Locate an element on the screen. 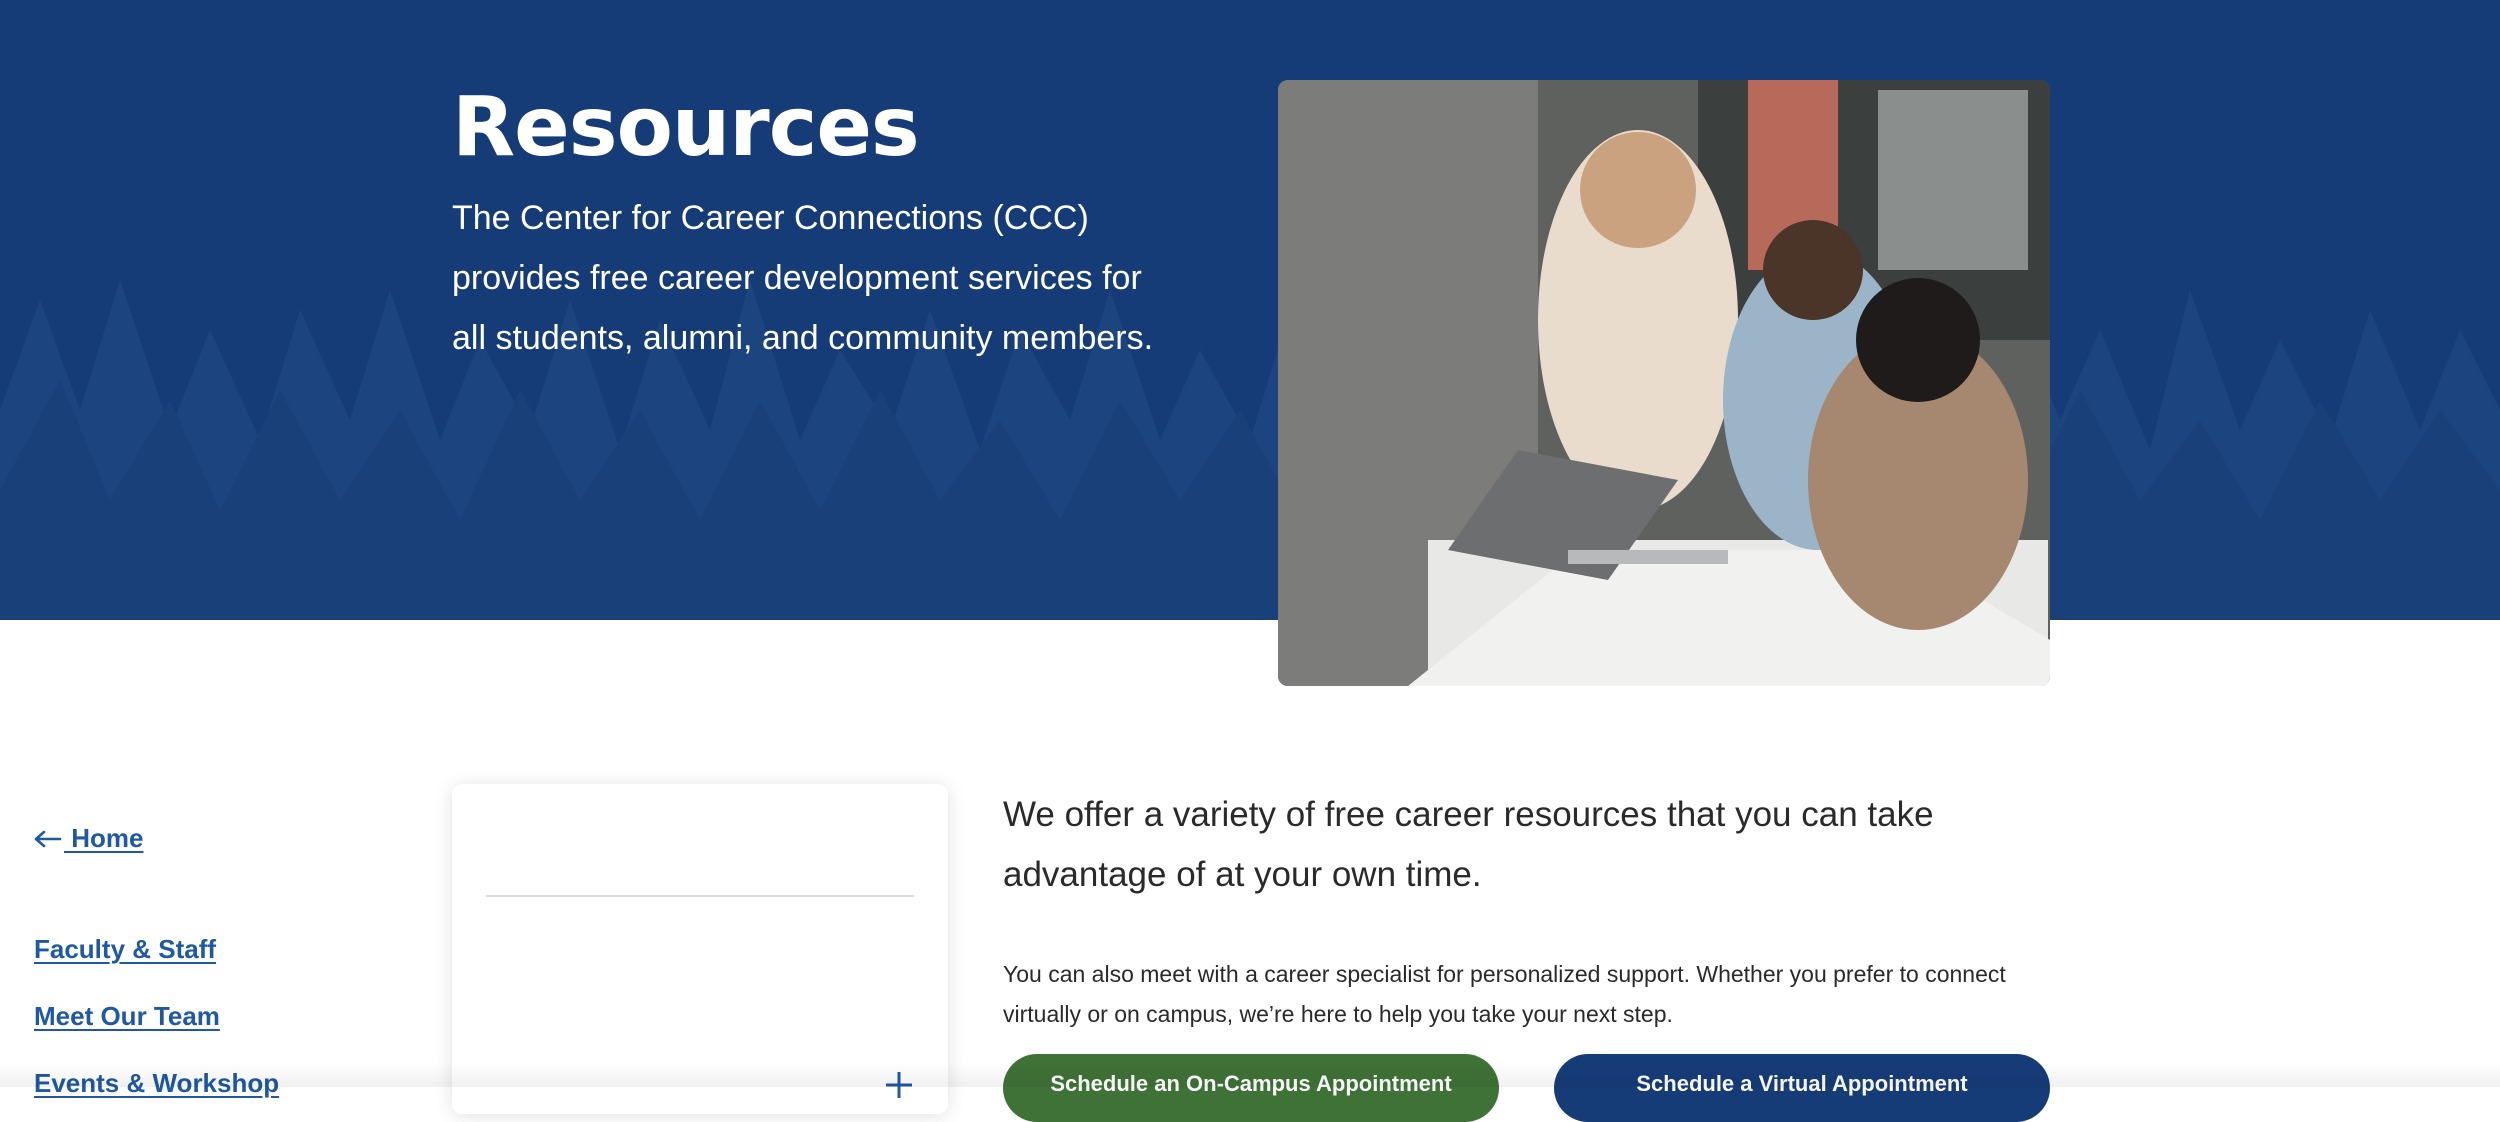 The height and width of the screenshot is (1122, 2500). sidebar-item-home: Home is located at coordinates (88, 838).